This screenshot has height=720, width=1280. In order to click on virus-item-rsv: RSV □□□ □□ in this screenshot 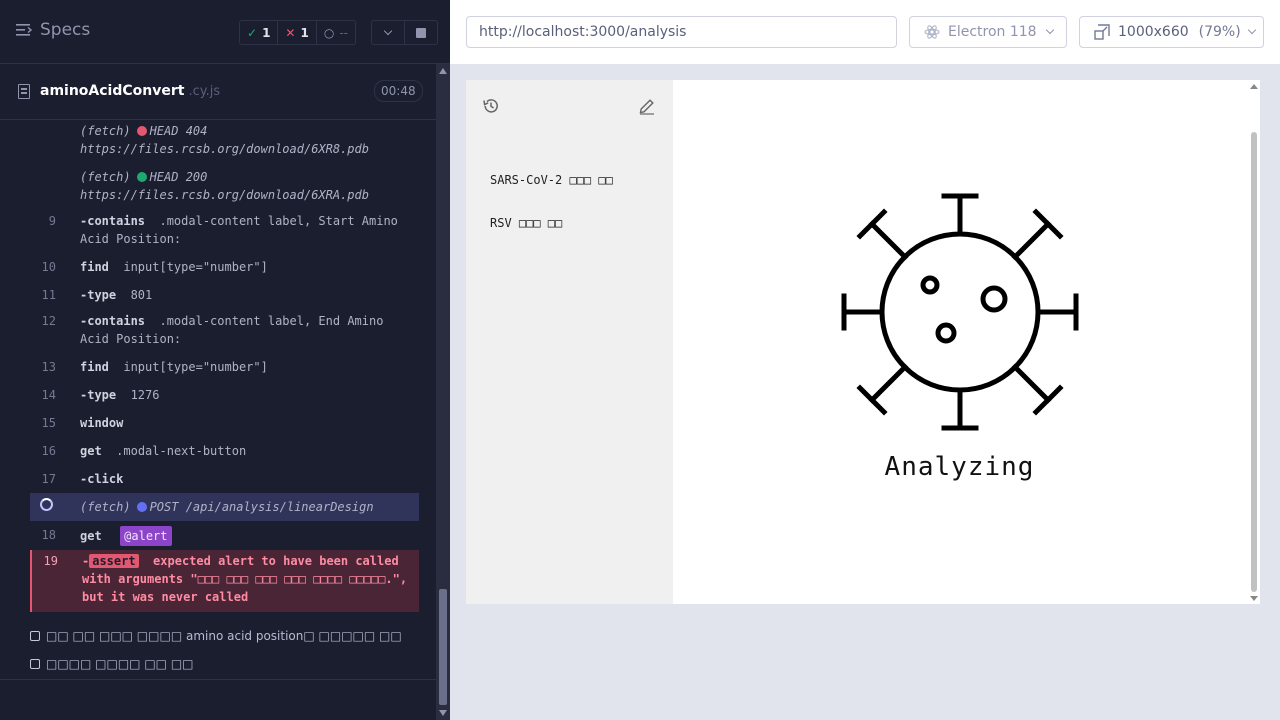, I will do `click(526, 223)`.